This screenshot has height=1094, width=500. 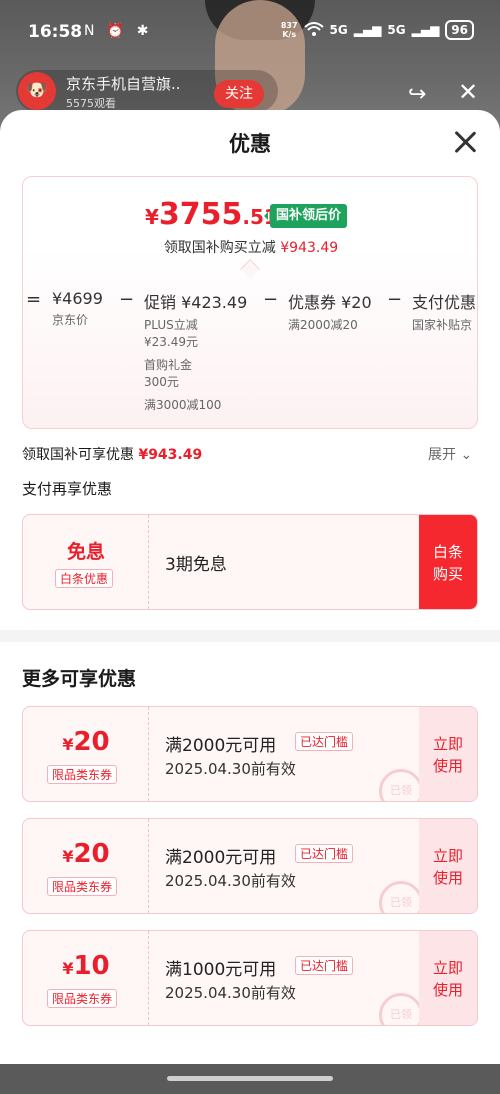 I want to click on baitiao-buy-button: 白条购买, so click(x=448, y=562).